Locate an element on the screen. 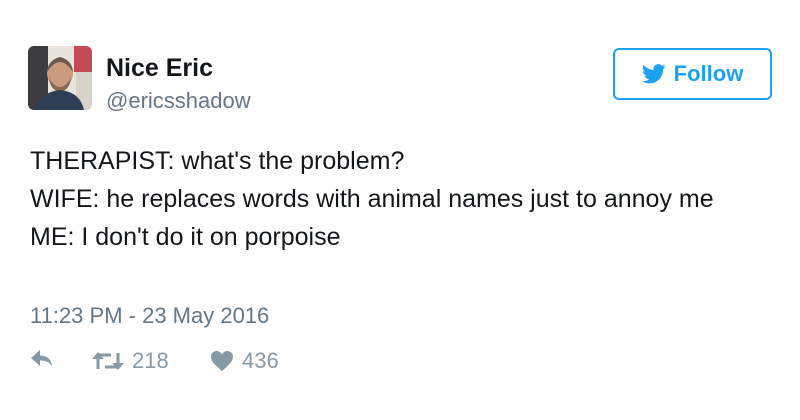 The image size is (800, 420). follow-label: Follow is located at coordinates (708, 73).